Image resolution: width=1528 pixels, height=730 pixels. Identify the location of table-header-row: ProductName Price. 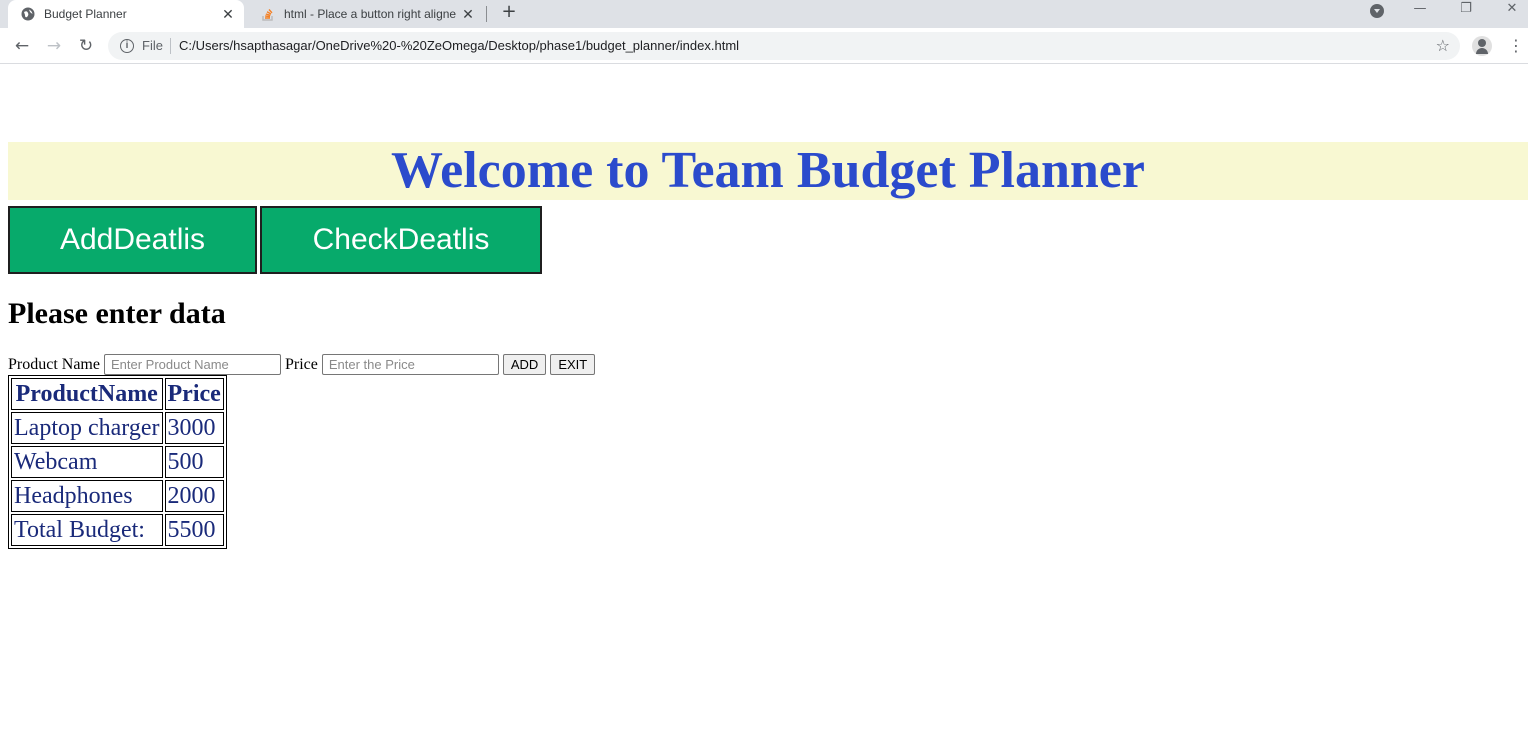
(117, 394).